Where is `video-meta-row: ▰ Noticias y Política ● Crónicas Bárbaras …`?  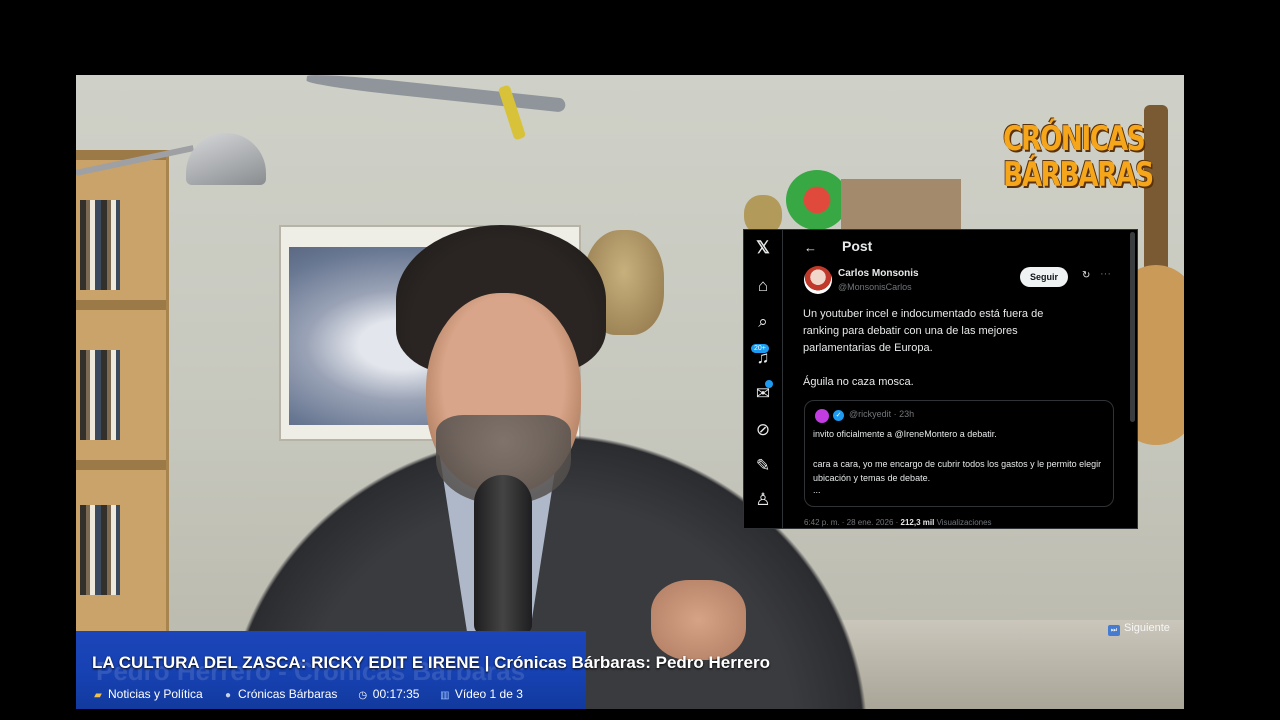
video-meta-row: ▰ Noticias y Política ● Crónicas Bárbaras … is located at coordinates (315, 694).